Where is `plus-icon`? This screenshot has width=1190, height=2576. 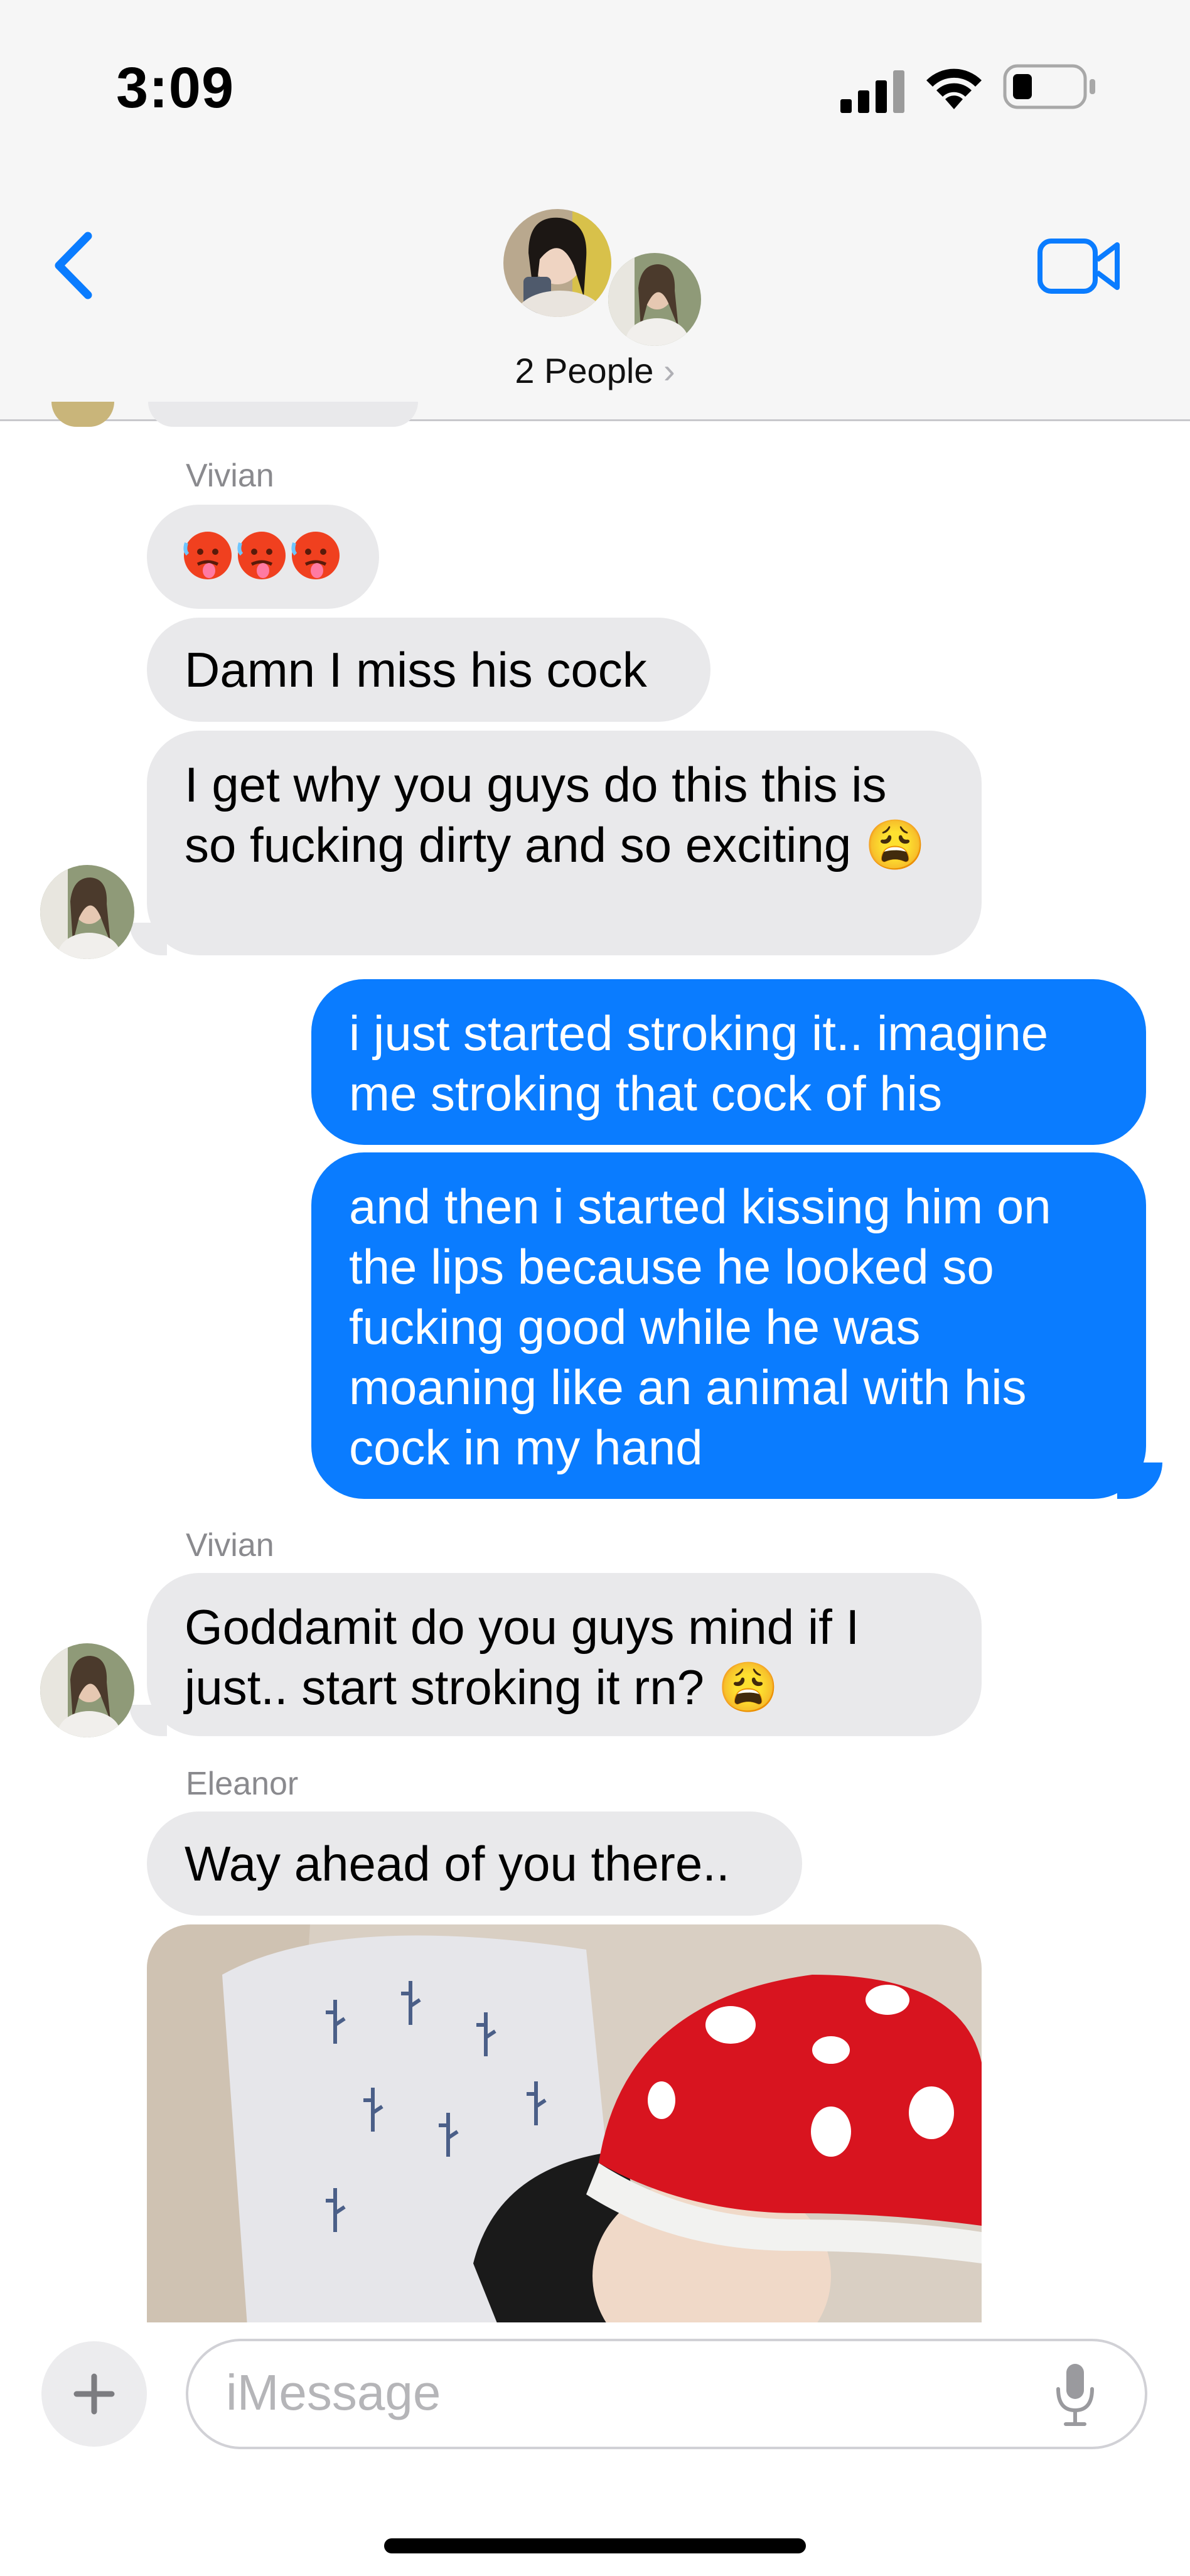 plus-icon is located at coordinates (94, 2394).